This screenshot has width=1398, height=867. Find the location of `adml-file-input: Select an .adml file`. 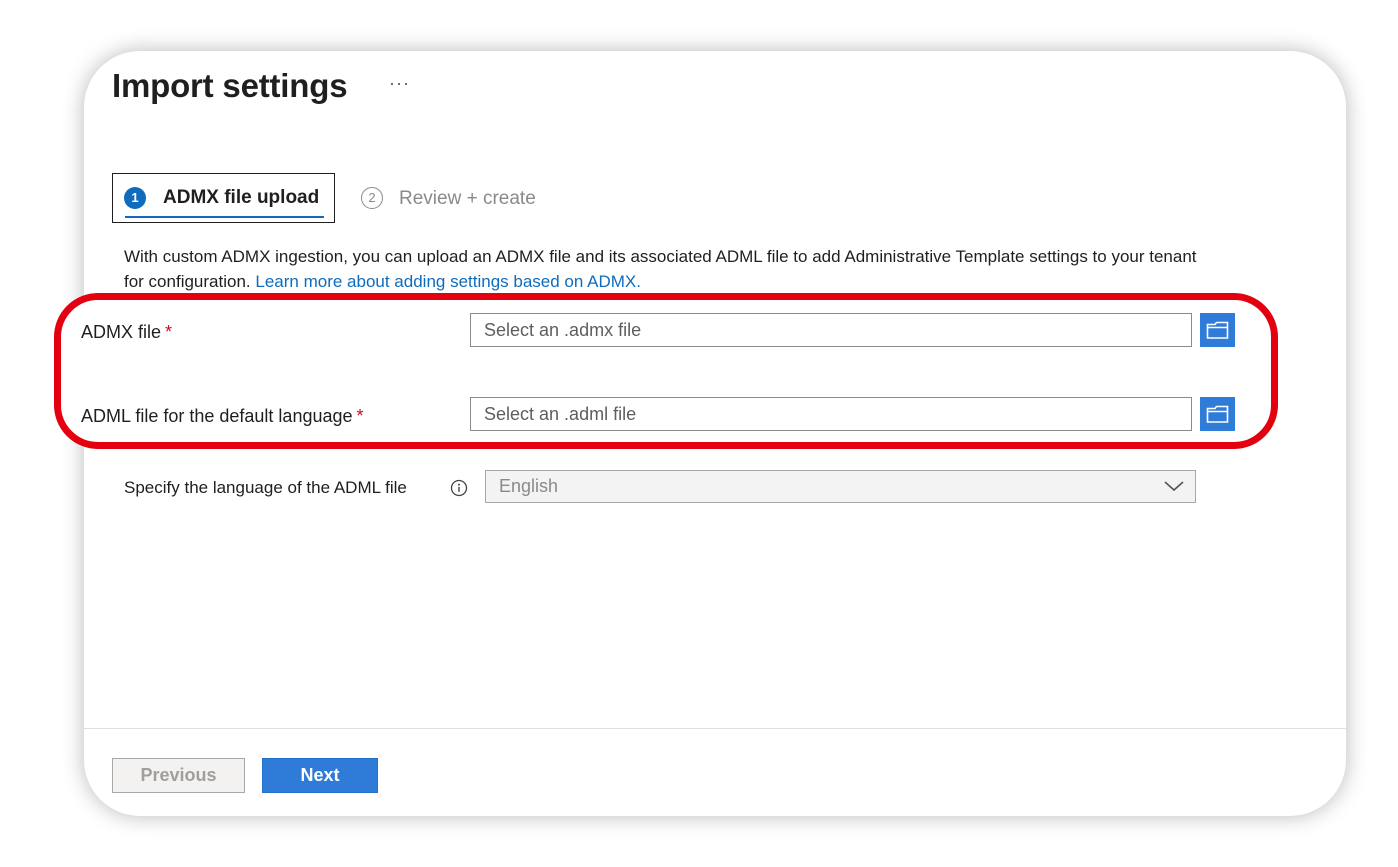

adml-file-input: Select an .adml file is located at coordinates (831, 414).